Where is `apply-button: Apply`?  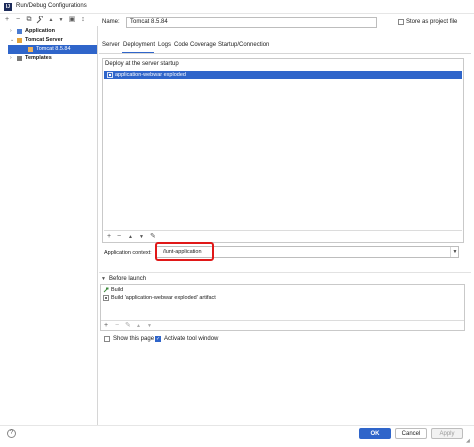 apply-button: Apply is located at coordinates (447, 433).